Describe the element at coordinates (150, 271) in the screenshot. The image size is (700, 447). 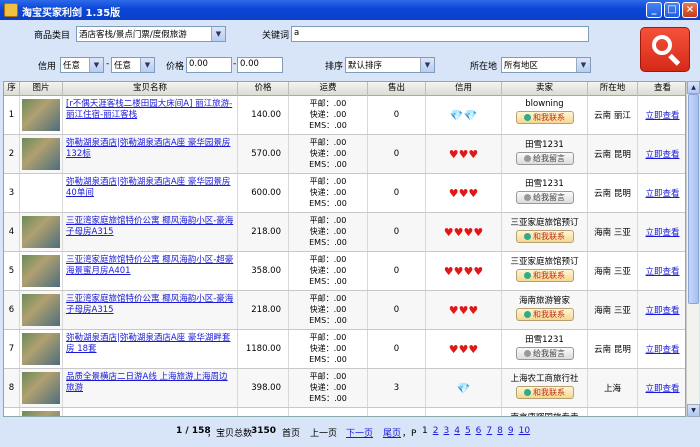
I see `product-name-link: 三亚湾家庭旅馆特价公寓 椰风海韵小区-超豪海景蜜月房A401` at that location.